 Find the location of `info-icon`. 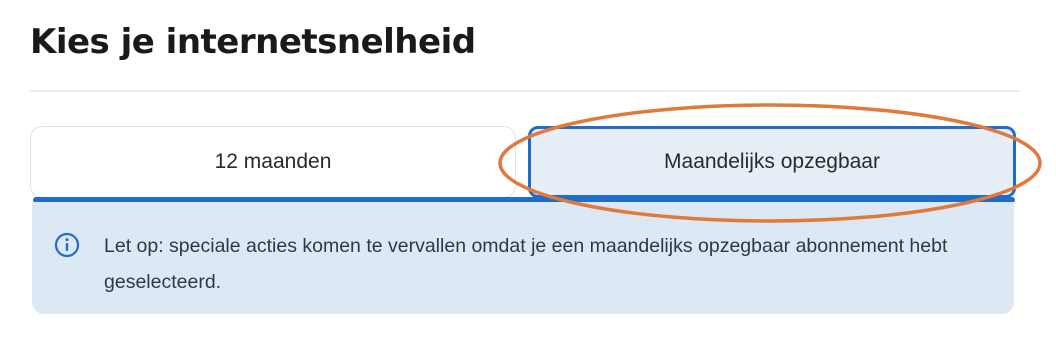

info-icon is located at coordinates (67, 245).